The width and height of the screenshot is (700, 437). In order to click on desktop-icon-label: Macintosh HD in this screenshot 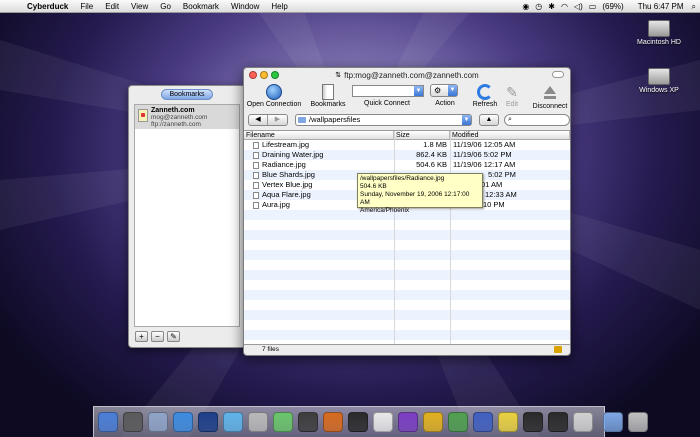, I will do `click(659, 42)`.